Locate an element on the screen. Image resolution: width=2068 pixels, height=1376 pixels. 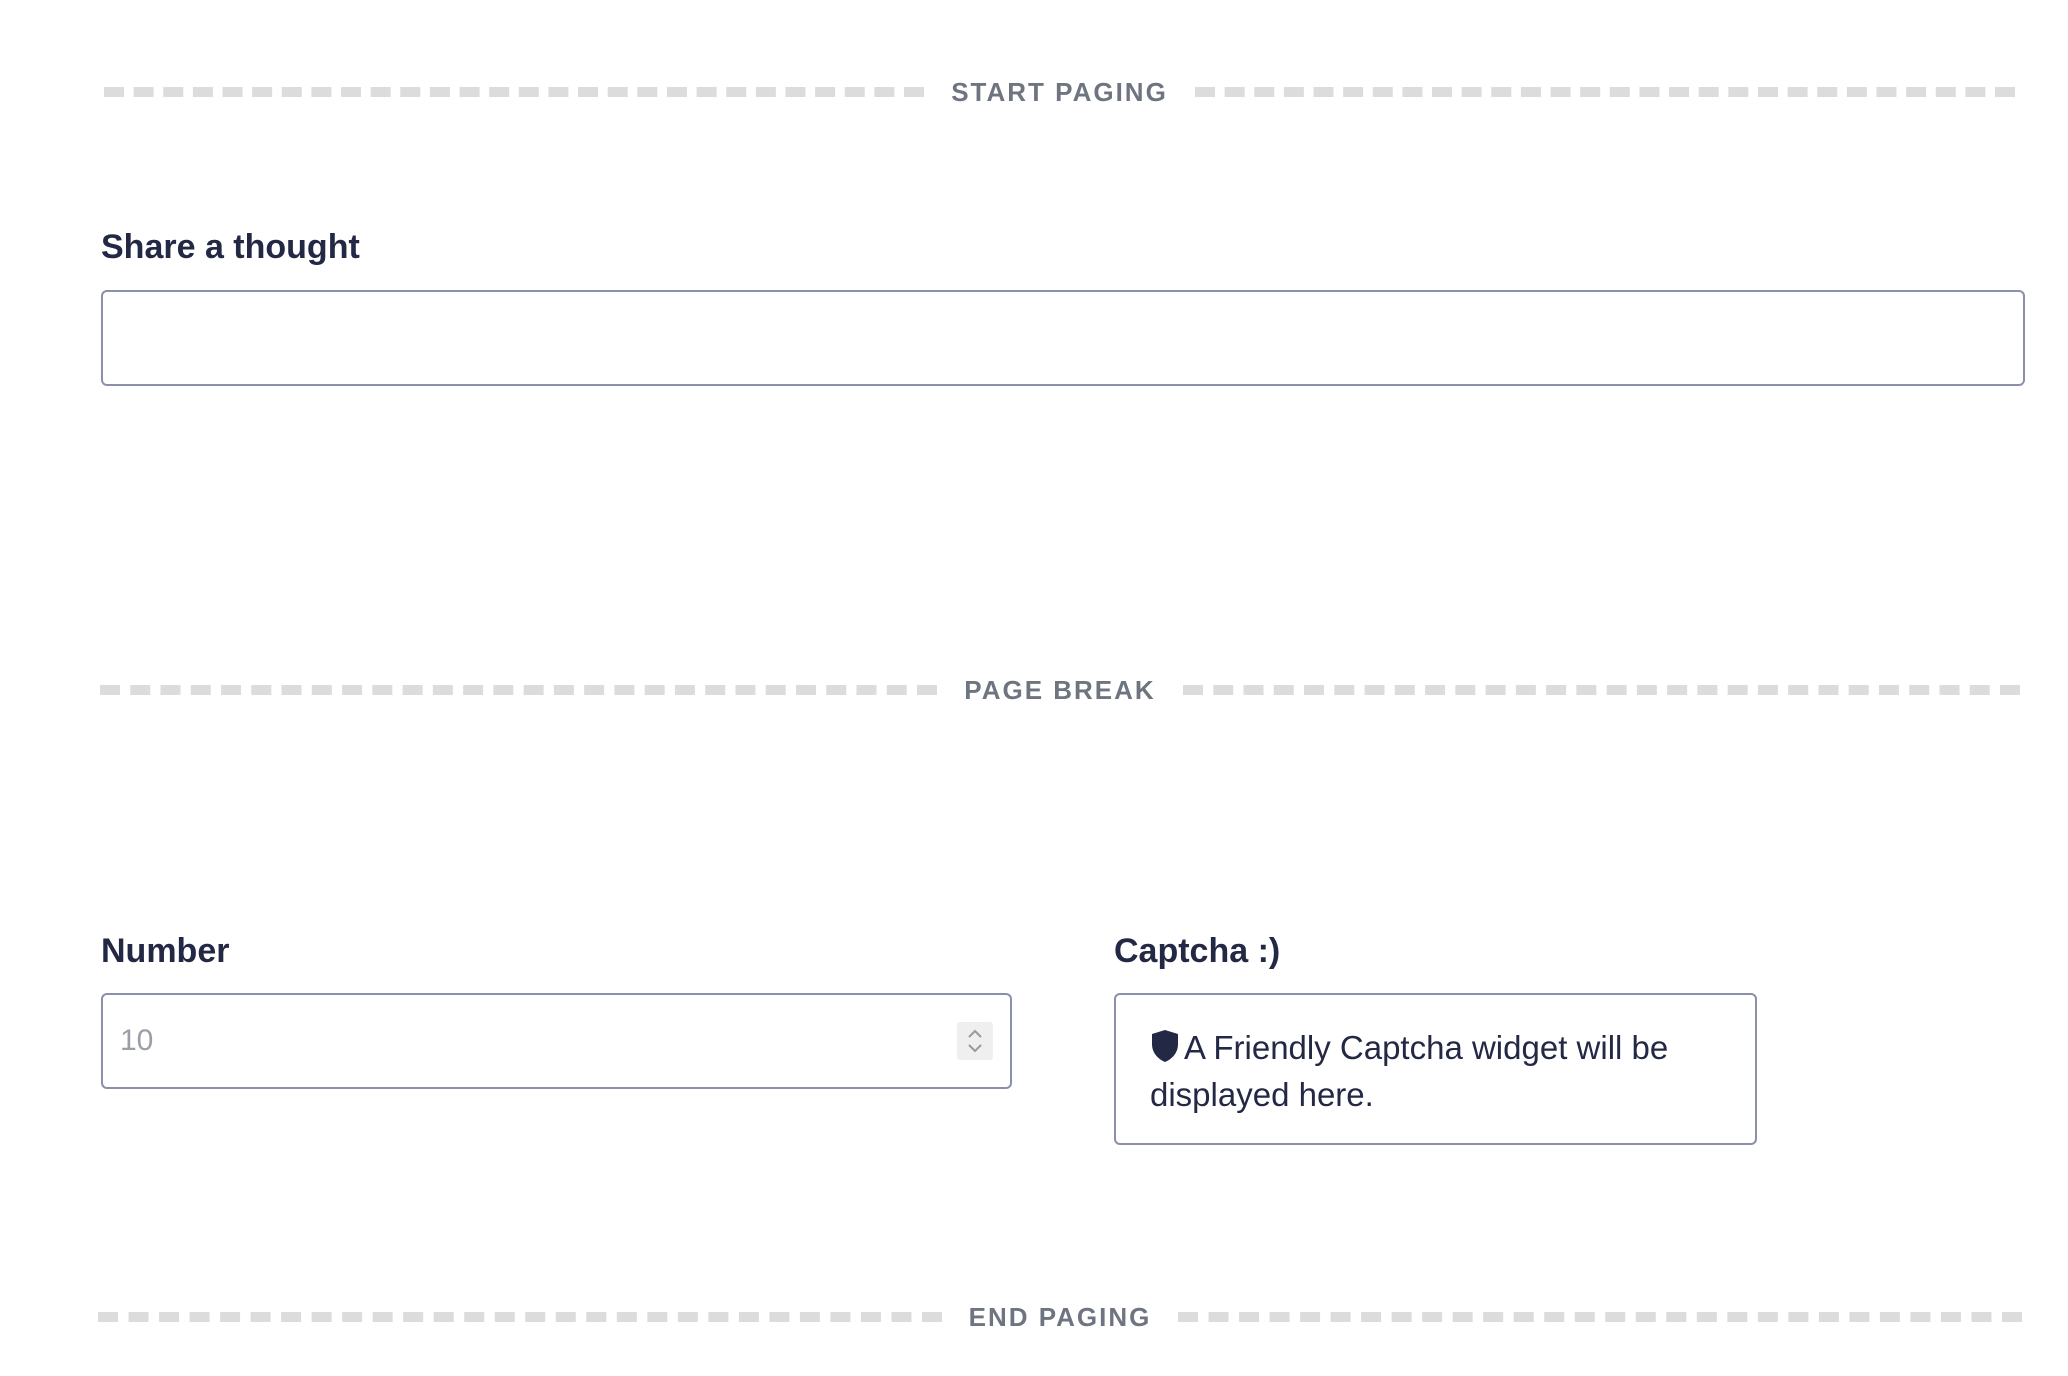
share-thought-input is located at coordinates (1063, 338).